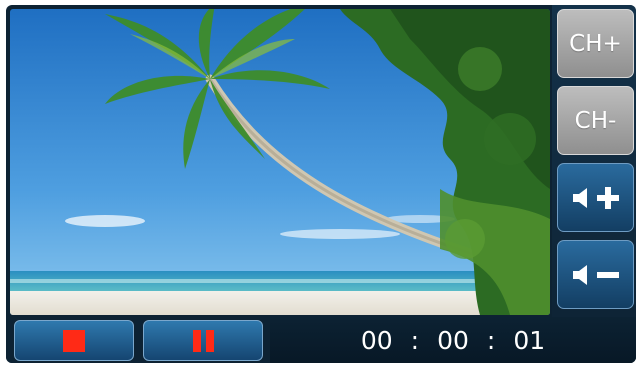  Describe the element at coordinates (579, 197) in the screenshot. I see `volume-up-icon` at that location.